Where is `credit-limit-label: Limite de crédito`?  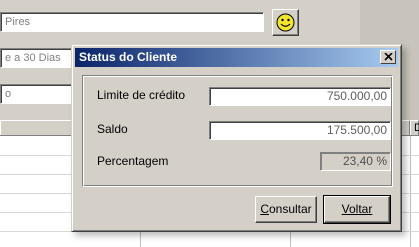
credit-limit-label: Limite de crédito is located at coordinates (141, 95).